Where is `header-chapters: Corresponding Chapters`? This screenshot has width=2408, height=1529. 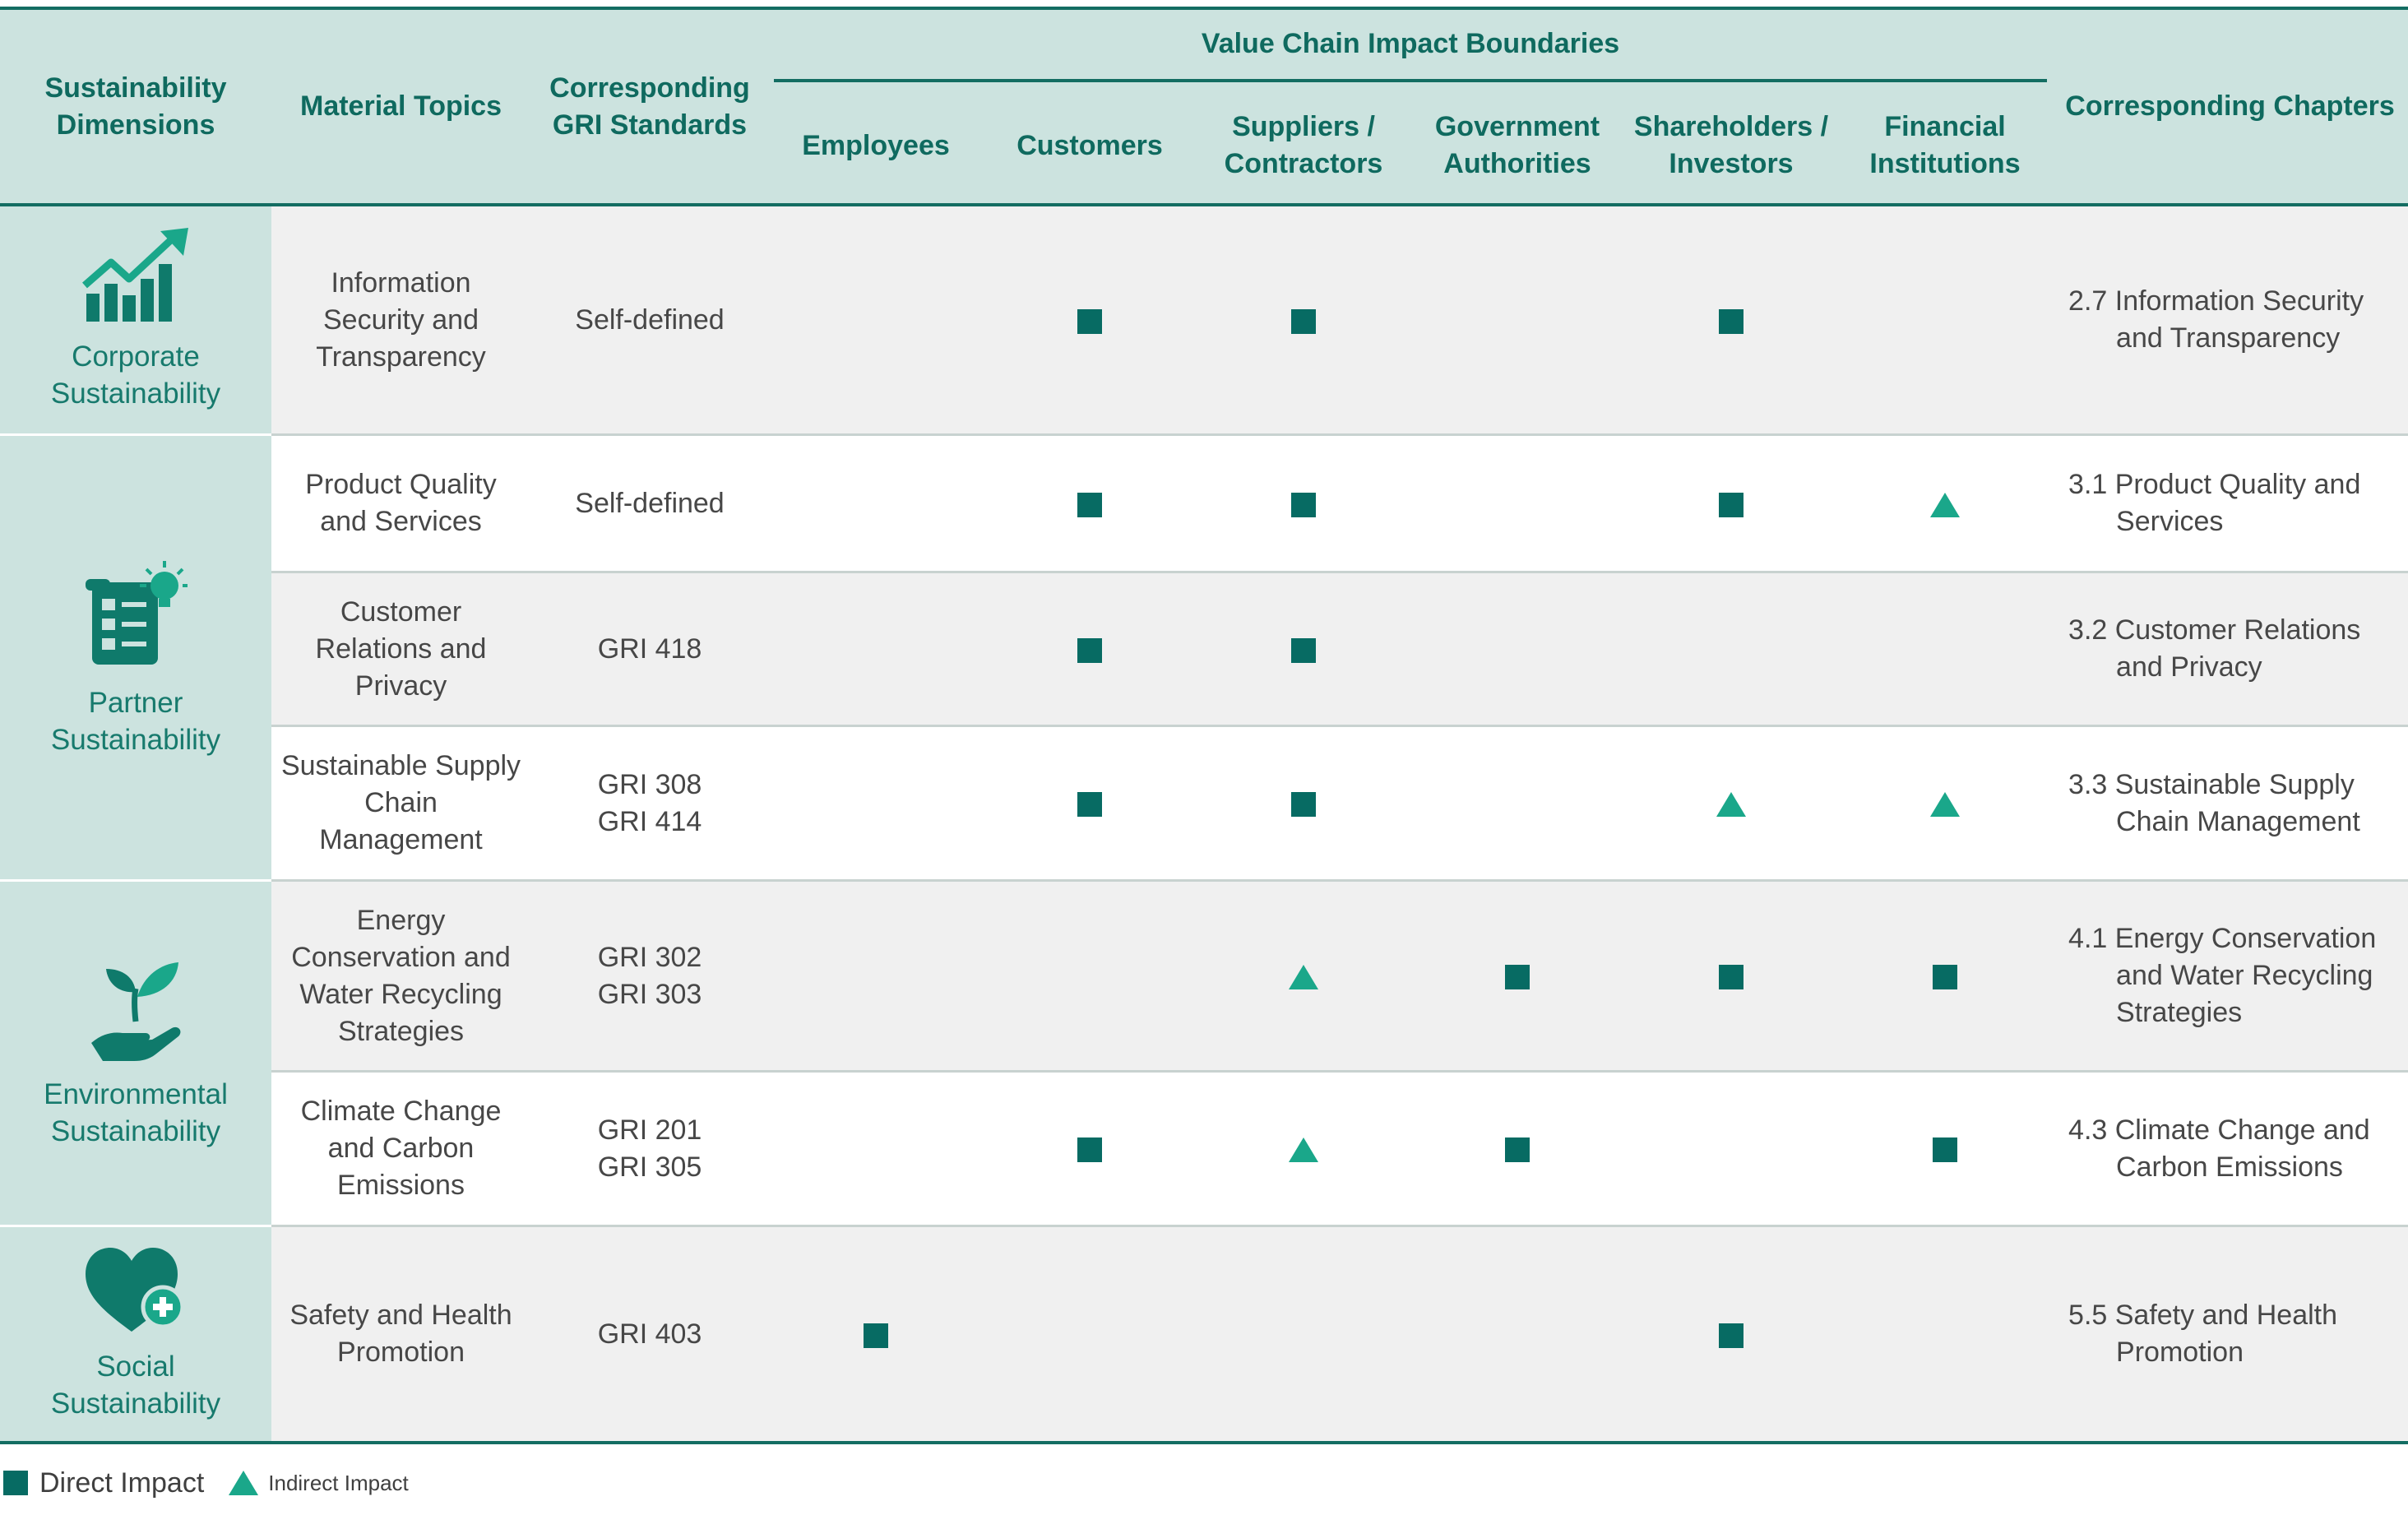
header-chapters: Corresponding Chapters is located at coordinates (2230, 106).